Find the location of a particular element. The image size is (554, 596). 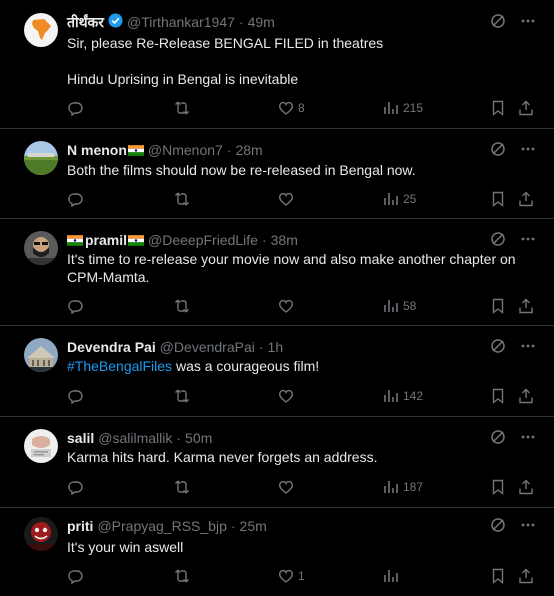

handle: @DeeepFriedLife is located at coordinates (203, 240).